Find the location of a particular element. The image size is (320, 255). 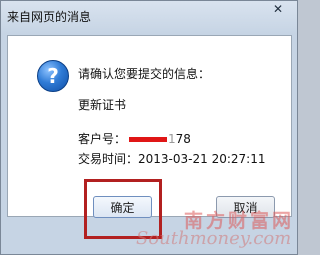

customer-number-label: 客户号： is located at coordinates (102, 139).